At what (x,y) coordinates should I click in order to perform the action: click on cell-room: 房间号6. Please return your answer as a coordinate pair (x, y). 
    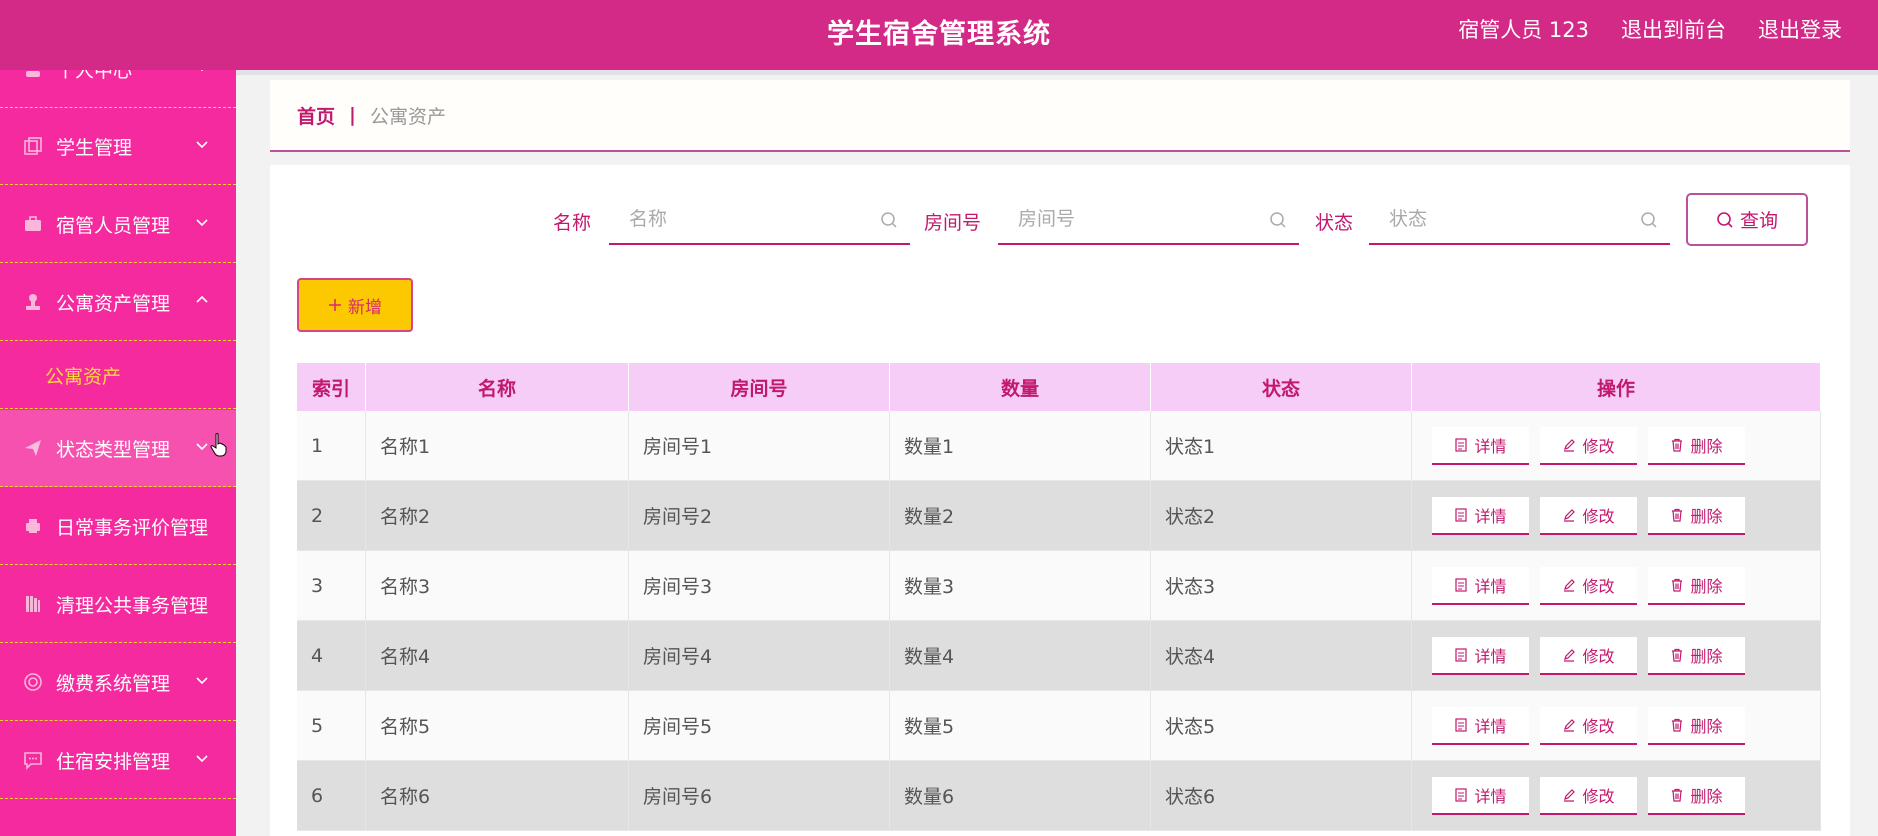
    Looking at the image, I should click on (759, 795).